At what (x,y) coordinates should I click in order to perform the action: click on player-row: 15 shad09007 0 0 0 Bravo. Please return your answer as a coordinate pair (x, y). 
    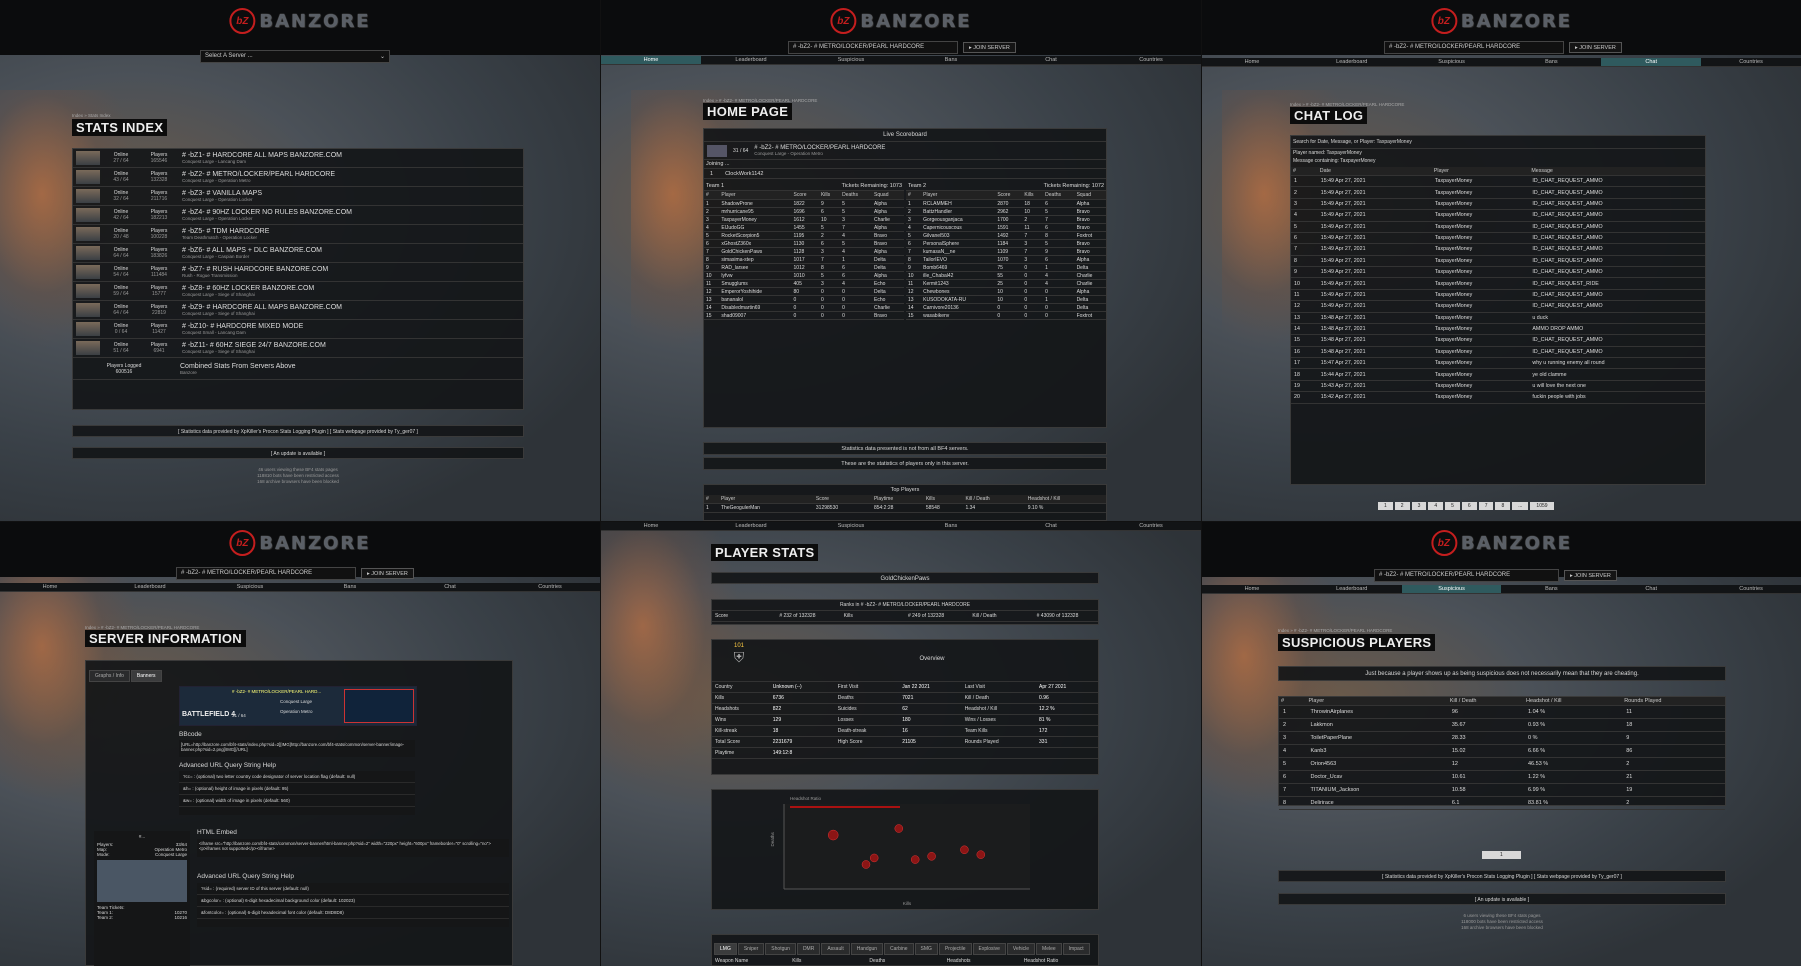
    Looking at the image, I should click on (804, 315).